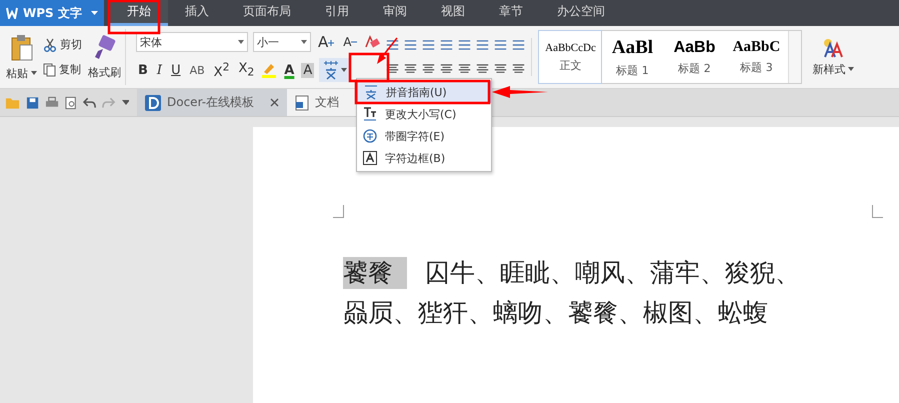 The width and height of the screenshot is (899, 403). Describe the element at coordinates (756, 47) in the screenshot. I see `style-preview: AaBbC` at that location.